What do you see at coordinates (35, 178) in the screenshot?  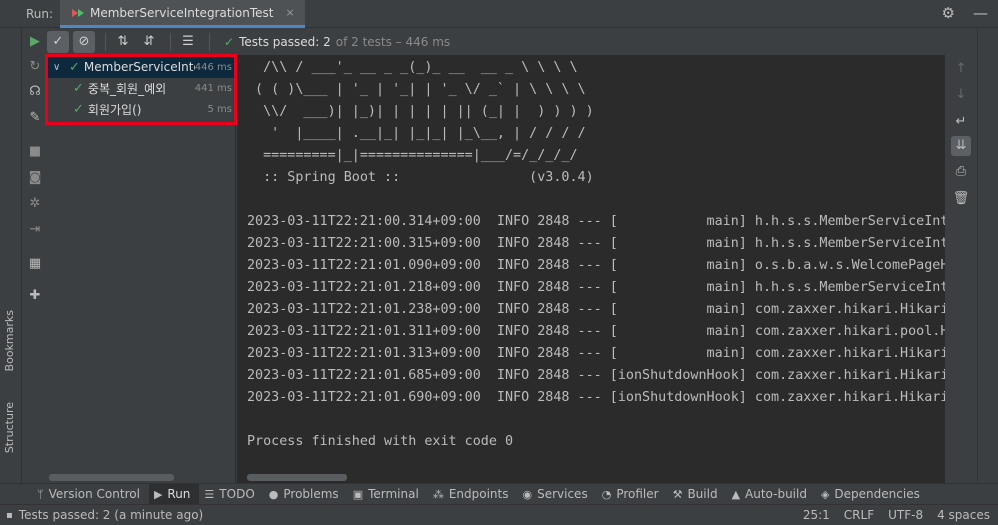 I see `camera-icon: ◙` at bounding box center [35, 178].